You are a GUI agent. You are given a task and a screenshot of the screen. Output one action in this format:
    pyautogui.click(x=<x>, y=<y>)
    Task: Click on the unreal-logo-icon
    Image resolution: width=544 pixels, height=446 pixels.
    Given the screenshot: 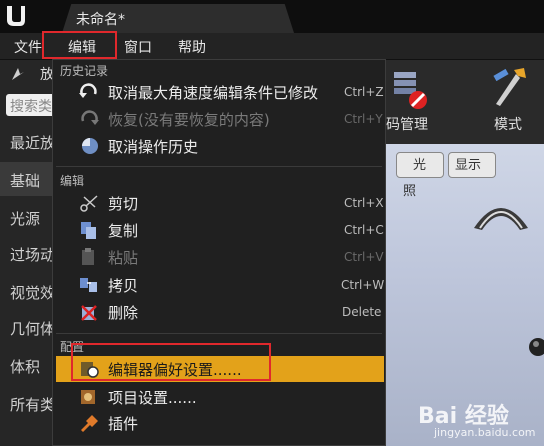 What is the action you would take?
    pyautogui.click(x=16, y=16)
    